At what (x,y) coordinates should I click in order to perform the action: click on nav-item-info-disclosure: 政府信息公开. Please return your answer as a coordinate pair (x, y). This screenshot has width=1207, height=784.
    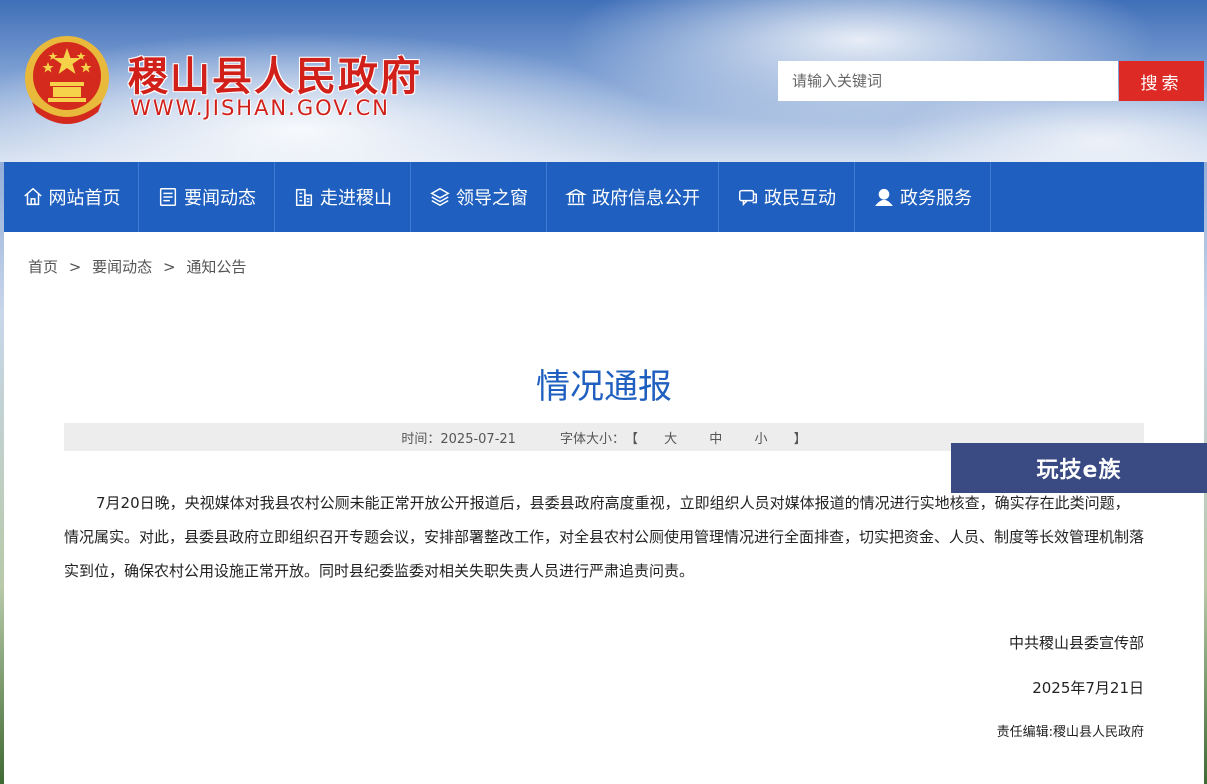
    Looking at the image, I should click on (633, 197).